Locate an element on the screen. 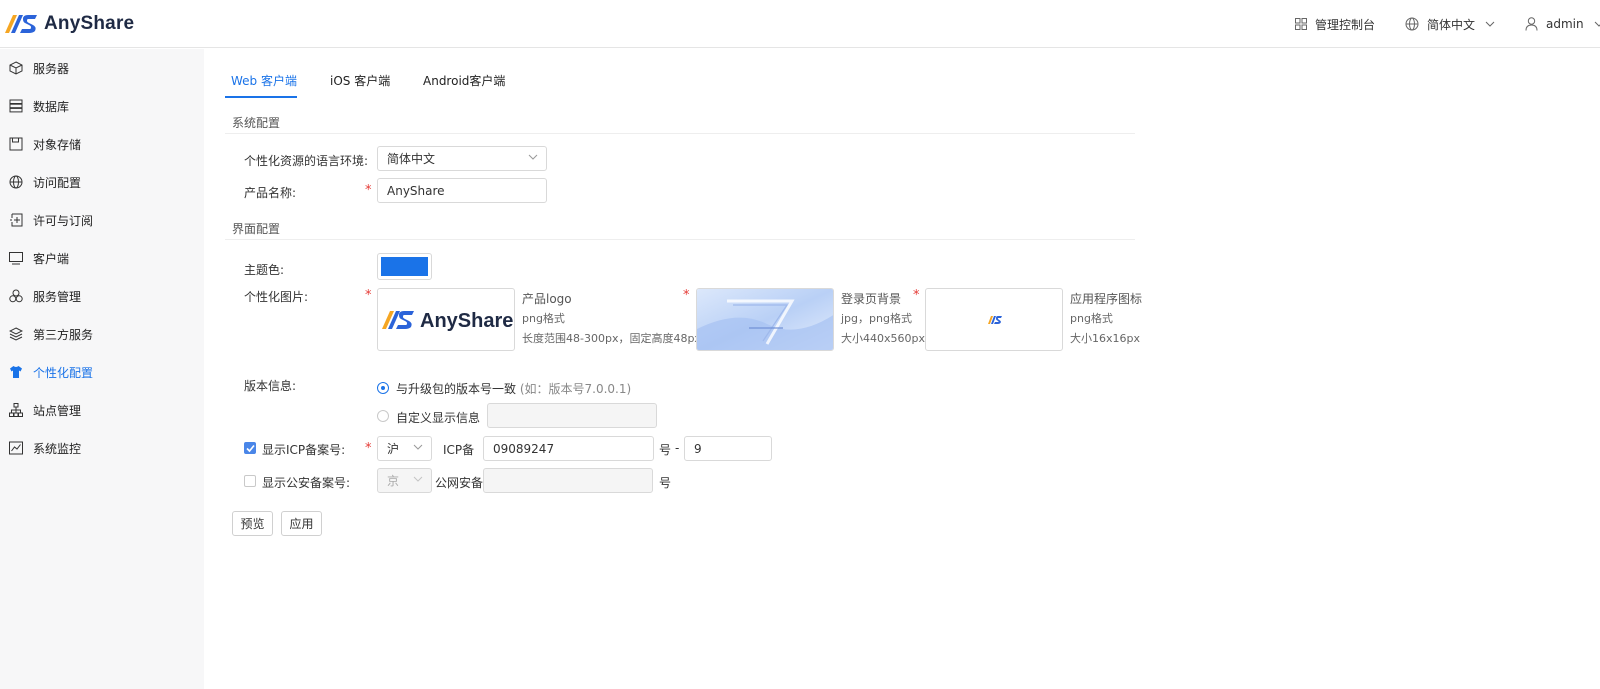 This screenshot has width=1600, height=689. sidebar-item-label: 个性化配置 is located at coordinates (63, 372).